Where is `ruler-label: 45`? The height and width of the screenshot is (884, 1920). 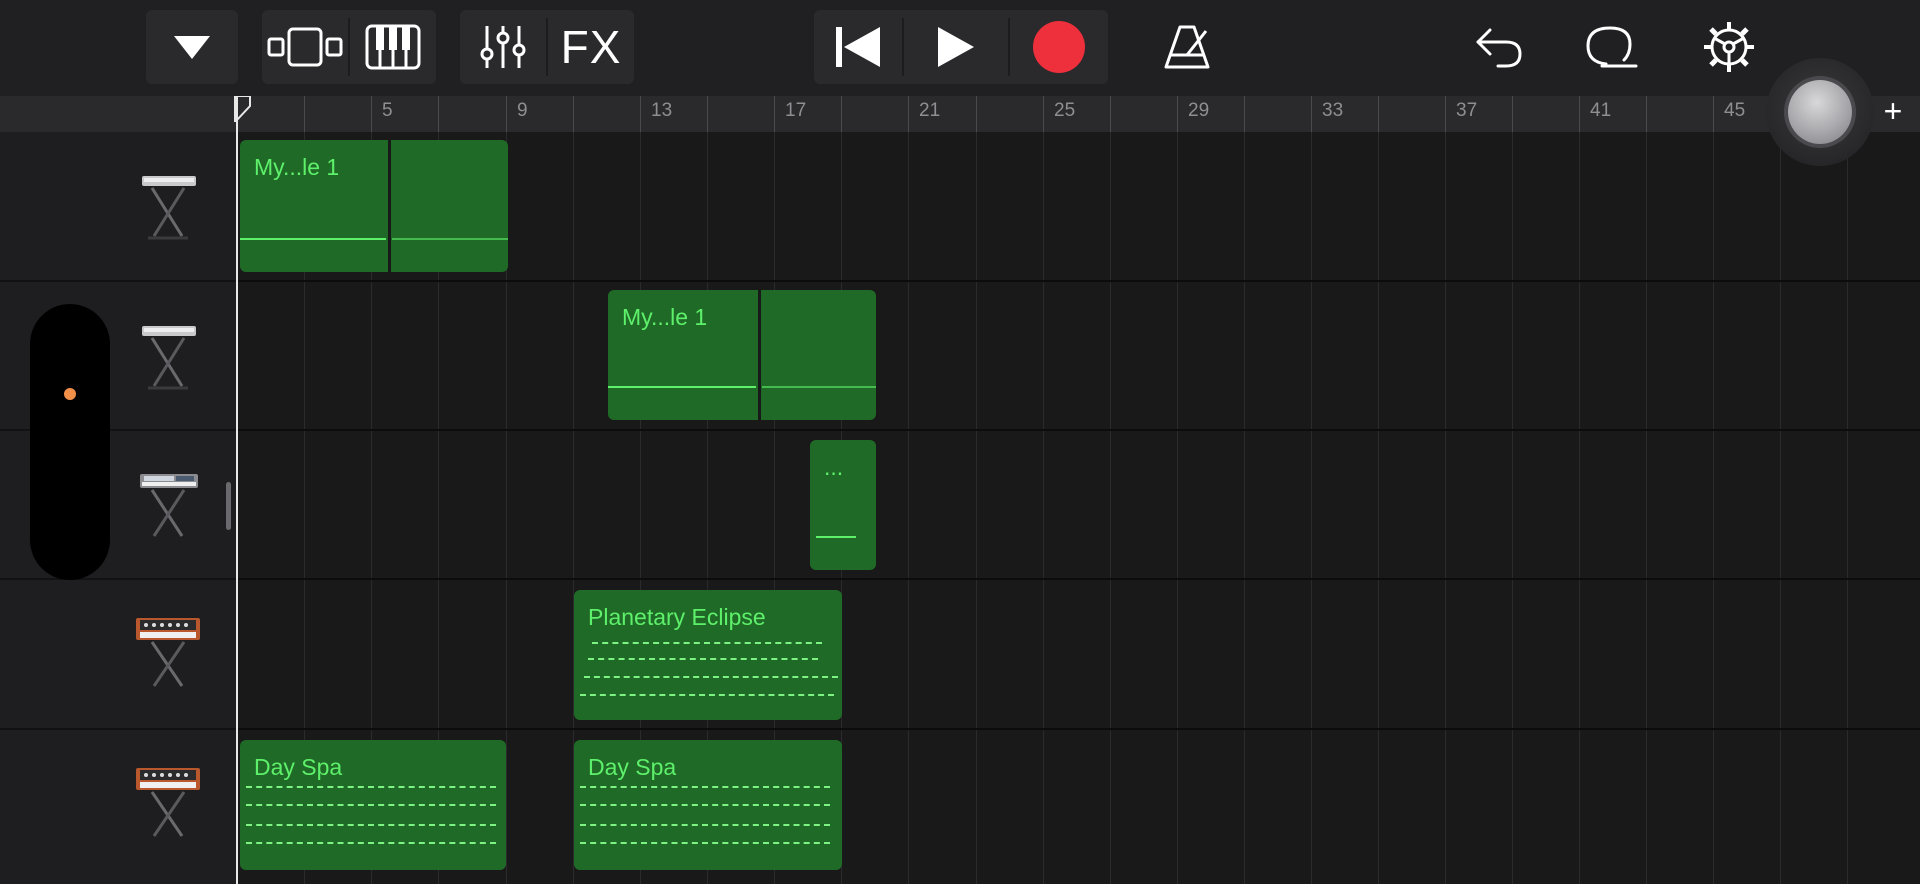 ruler-label: 45 is located at coordinates (1735, 110).